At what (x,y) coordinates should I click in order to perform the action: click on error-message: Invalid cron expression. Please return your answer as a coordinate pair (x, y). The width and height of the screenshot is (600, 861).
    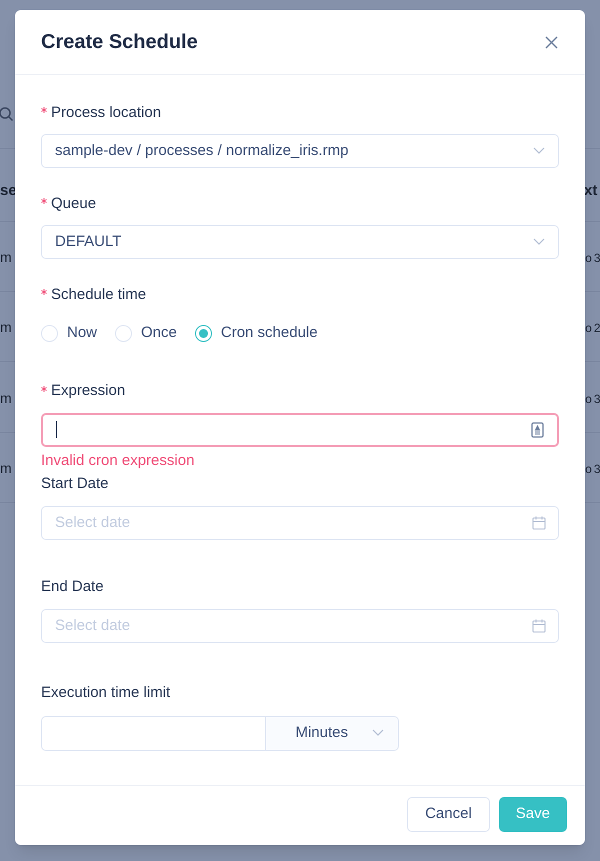
    Looking at the image, I should click on (118, 460).